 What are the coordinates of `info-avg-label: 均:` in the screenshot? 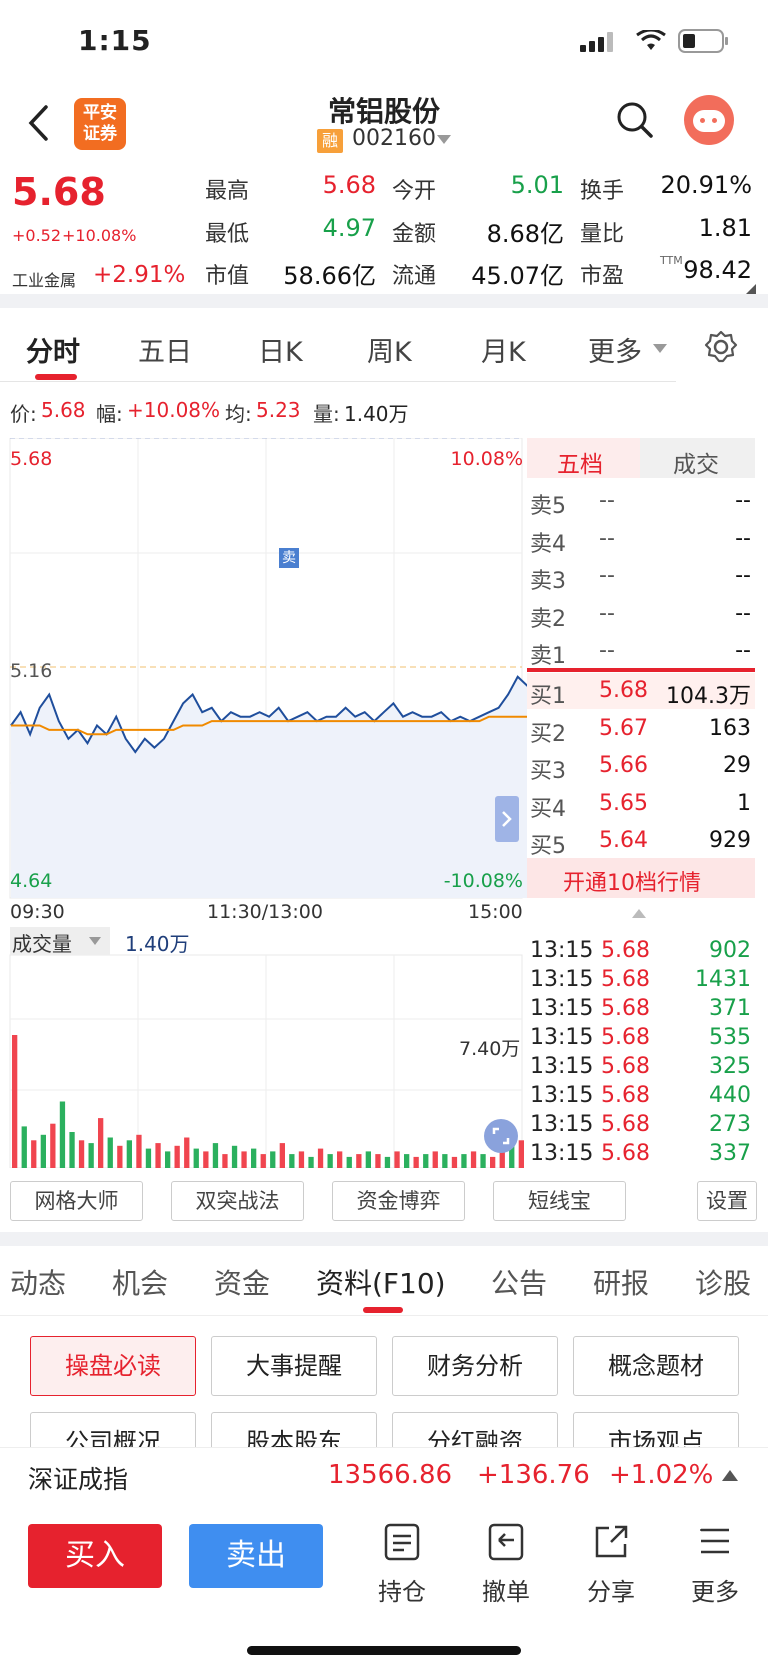 It's located at (238, 414).